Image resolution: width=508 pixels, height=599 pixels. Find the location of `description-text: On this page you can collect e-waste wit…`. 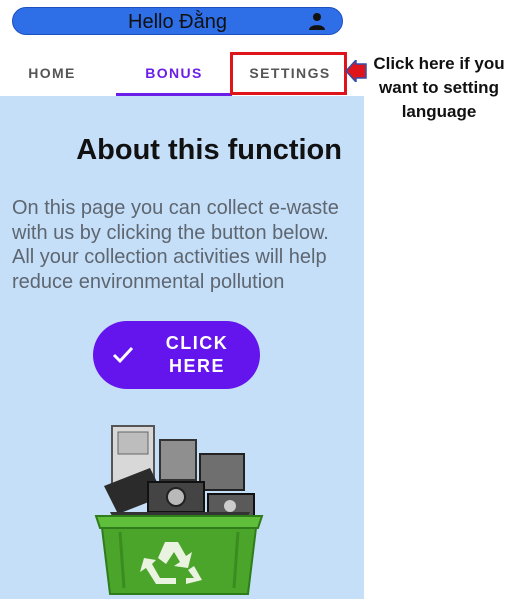

description-text: On this page you can collect e-waste wit… is located at coordinates (175, 245).